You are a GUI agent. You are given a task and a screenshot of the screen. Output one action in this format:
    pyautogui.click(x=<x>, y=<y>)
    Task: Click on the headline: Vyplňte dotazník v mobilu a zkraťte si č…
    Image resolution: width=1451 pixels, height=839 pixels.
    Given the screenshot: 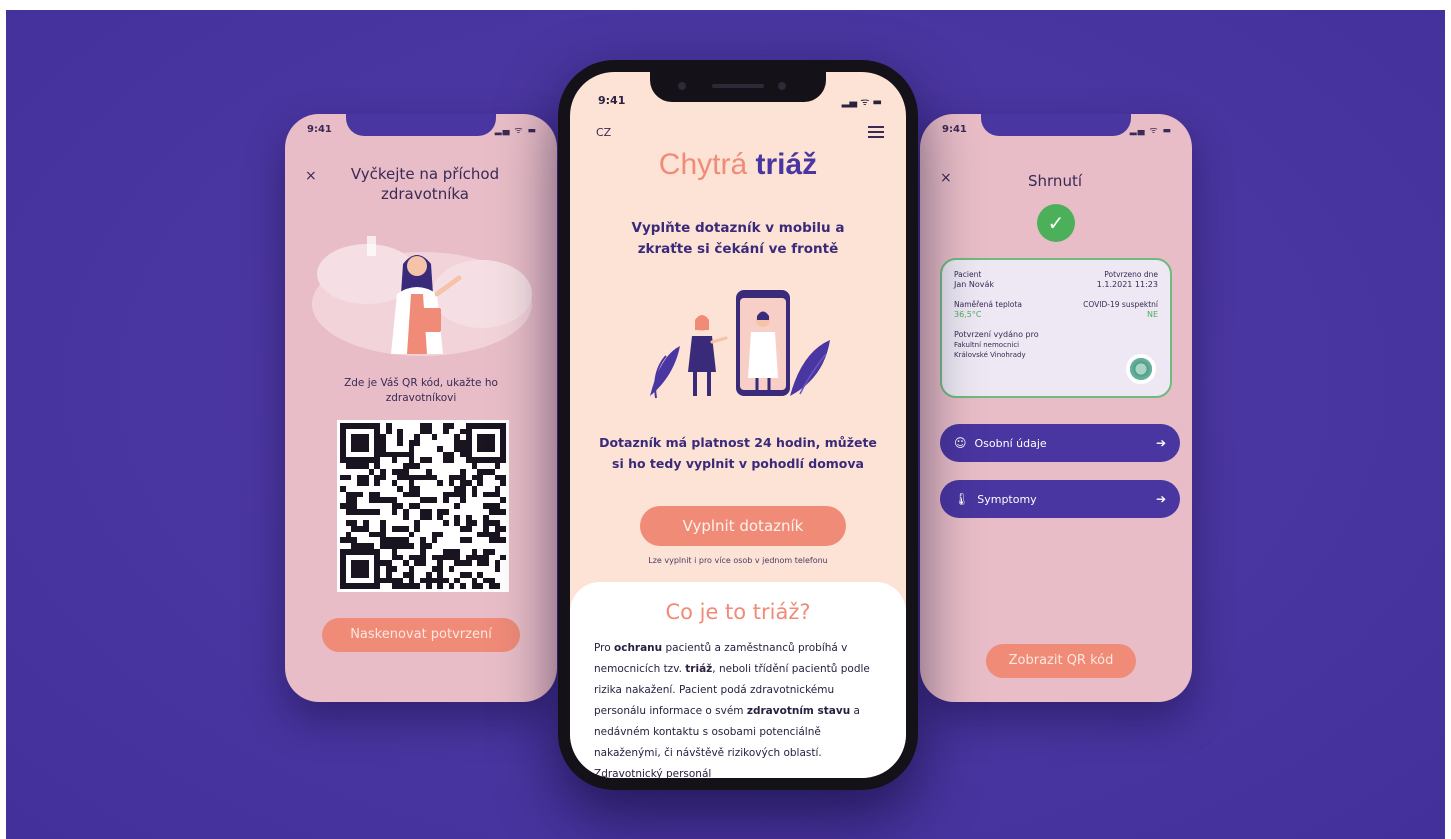 What is the action you would take?
    pyautogui.click(x=738, y=238)
    